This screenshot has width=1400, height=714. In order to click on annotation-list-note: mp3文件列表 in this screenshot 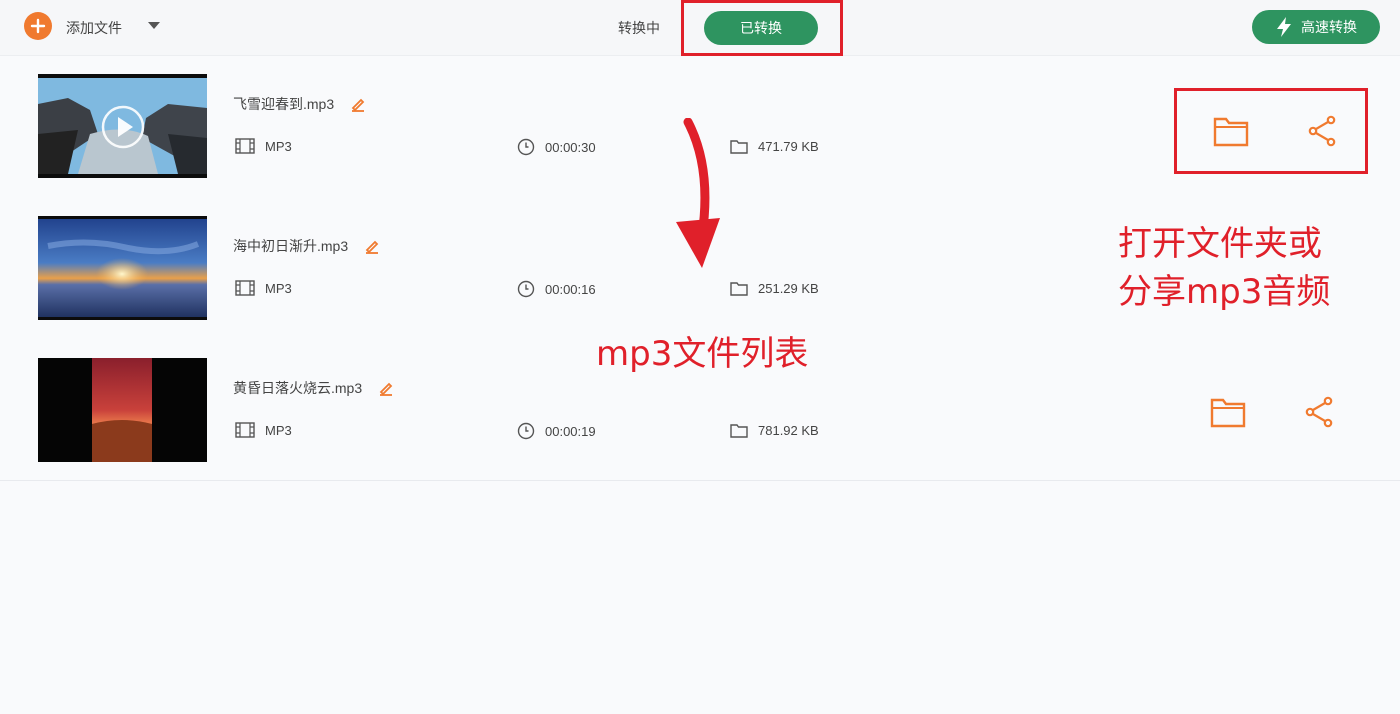, I will do `click(702, 354)`.